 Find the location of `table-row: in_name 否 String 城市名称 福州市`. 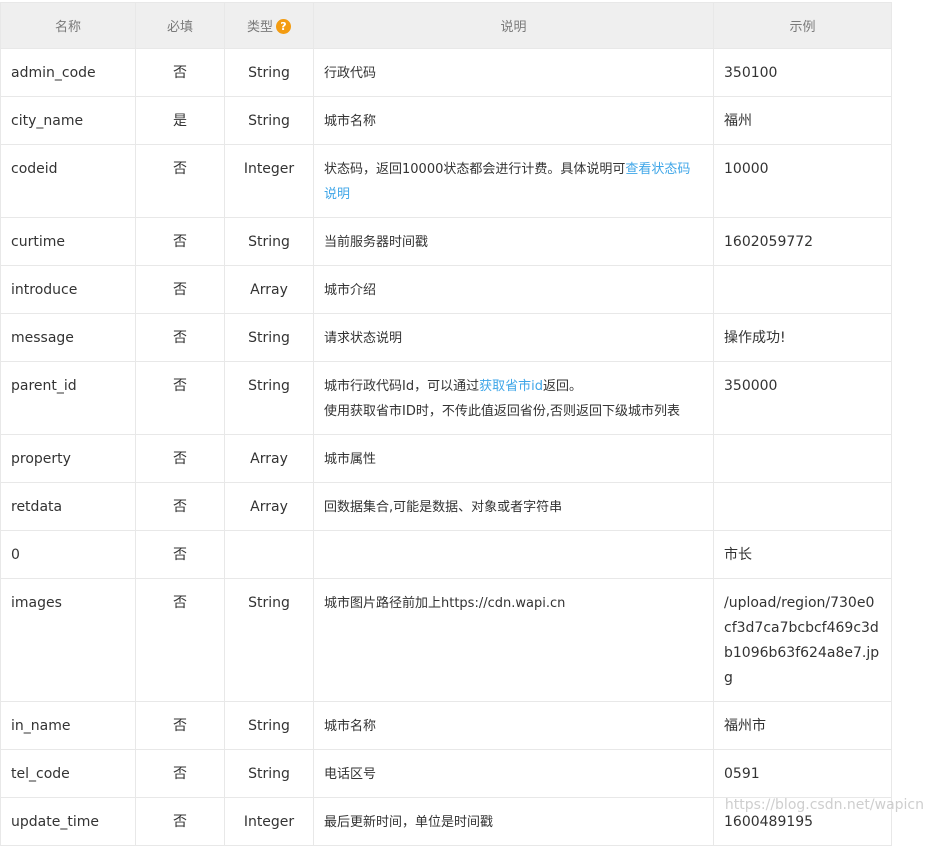

table-row: in_name 否 String 城市名称 福州市 is located at coordinates (446, 725).